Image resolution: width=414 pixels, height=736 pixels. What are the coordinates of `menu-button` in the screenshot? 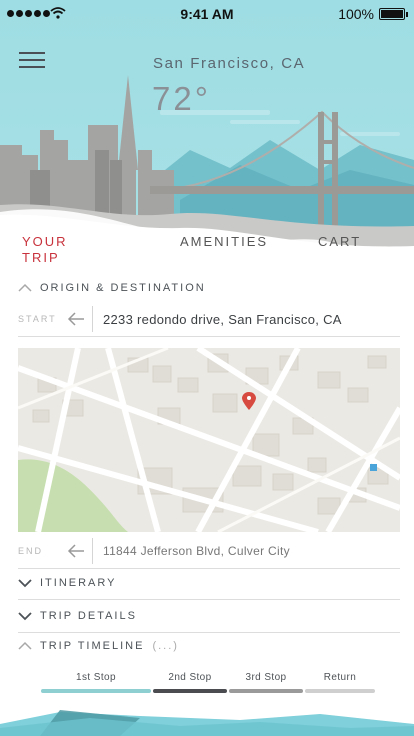 It's located at (32, 62).